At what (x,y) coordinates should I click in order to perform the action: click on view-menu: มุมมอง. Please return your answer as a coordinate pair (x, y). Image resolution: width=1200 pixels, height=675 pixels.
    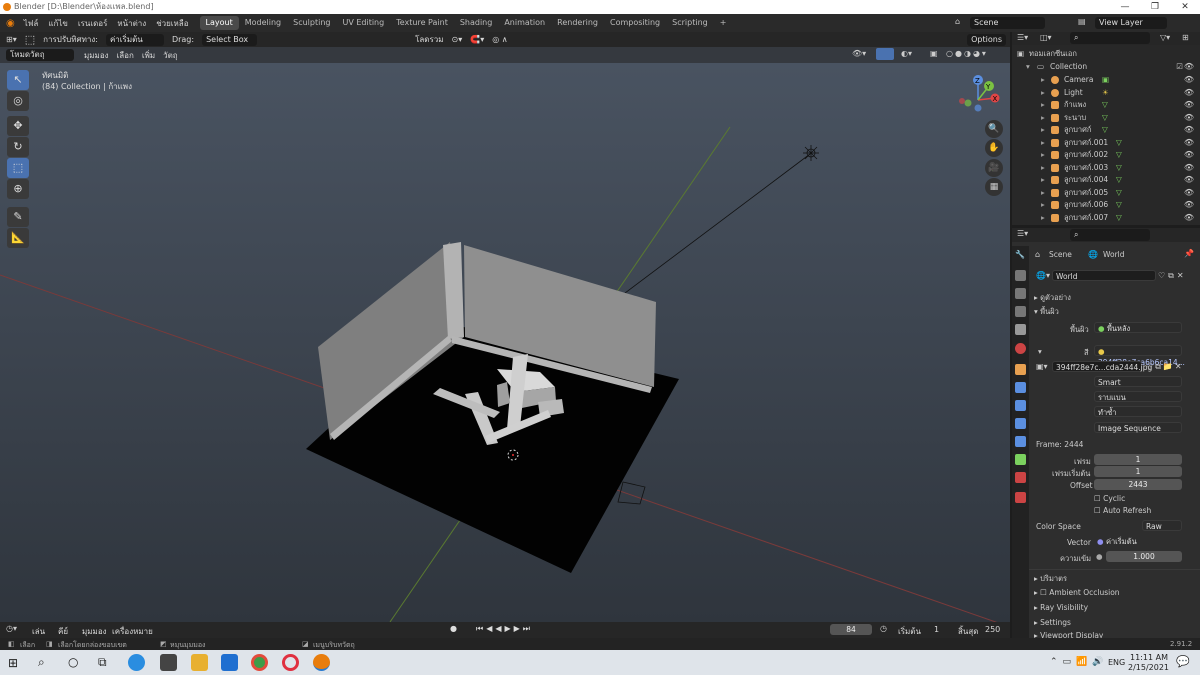
    Looking at the image, I should click on (96, 55).